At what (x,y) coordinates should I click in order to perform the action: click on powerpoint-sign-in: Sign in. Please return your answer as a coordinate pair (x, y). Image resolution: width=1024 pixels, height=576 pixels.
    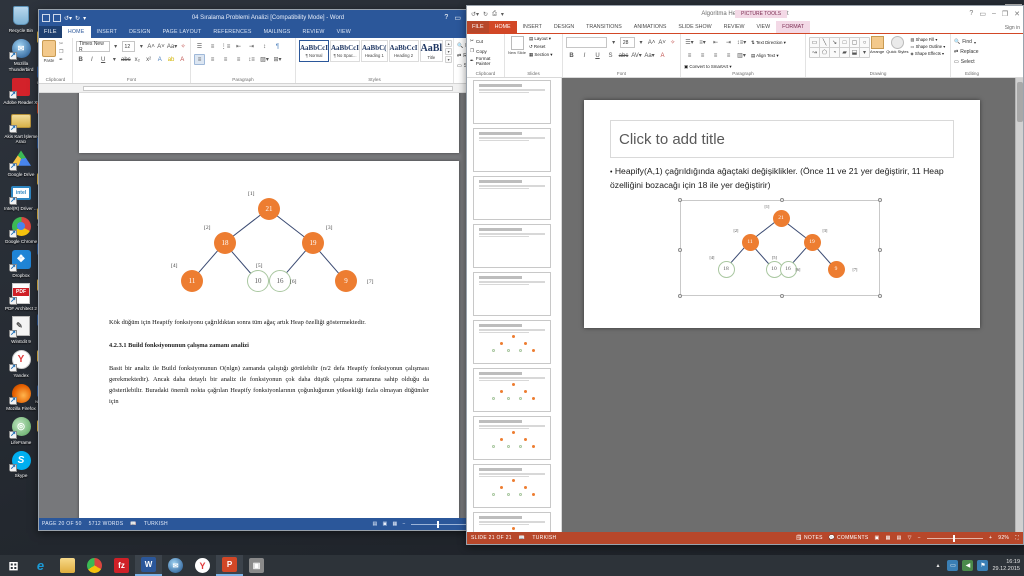
    Looking at the image, I should click on (1012, 28).